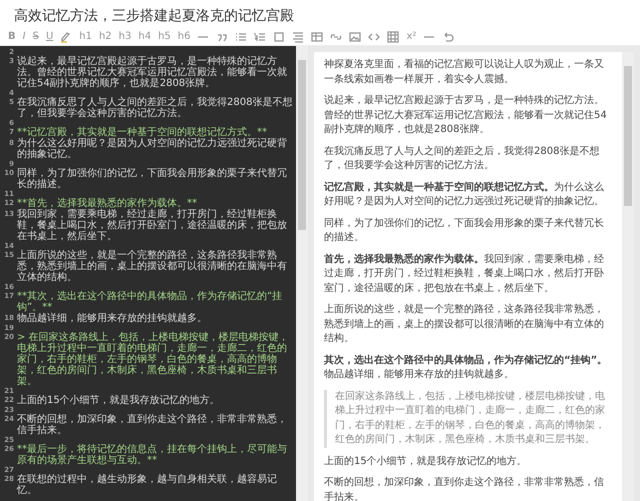 Image resolution: width=640 pixels, height=501 pixels. What do you see at coordinates (279, 36) in the screenshot?
I see `square-icon` at bounding box center [279, 36].